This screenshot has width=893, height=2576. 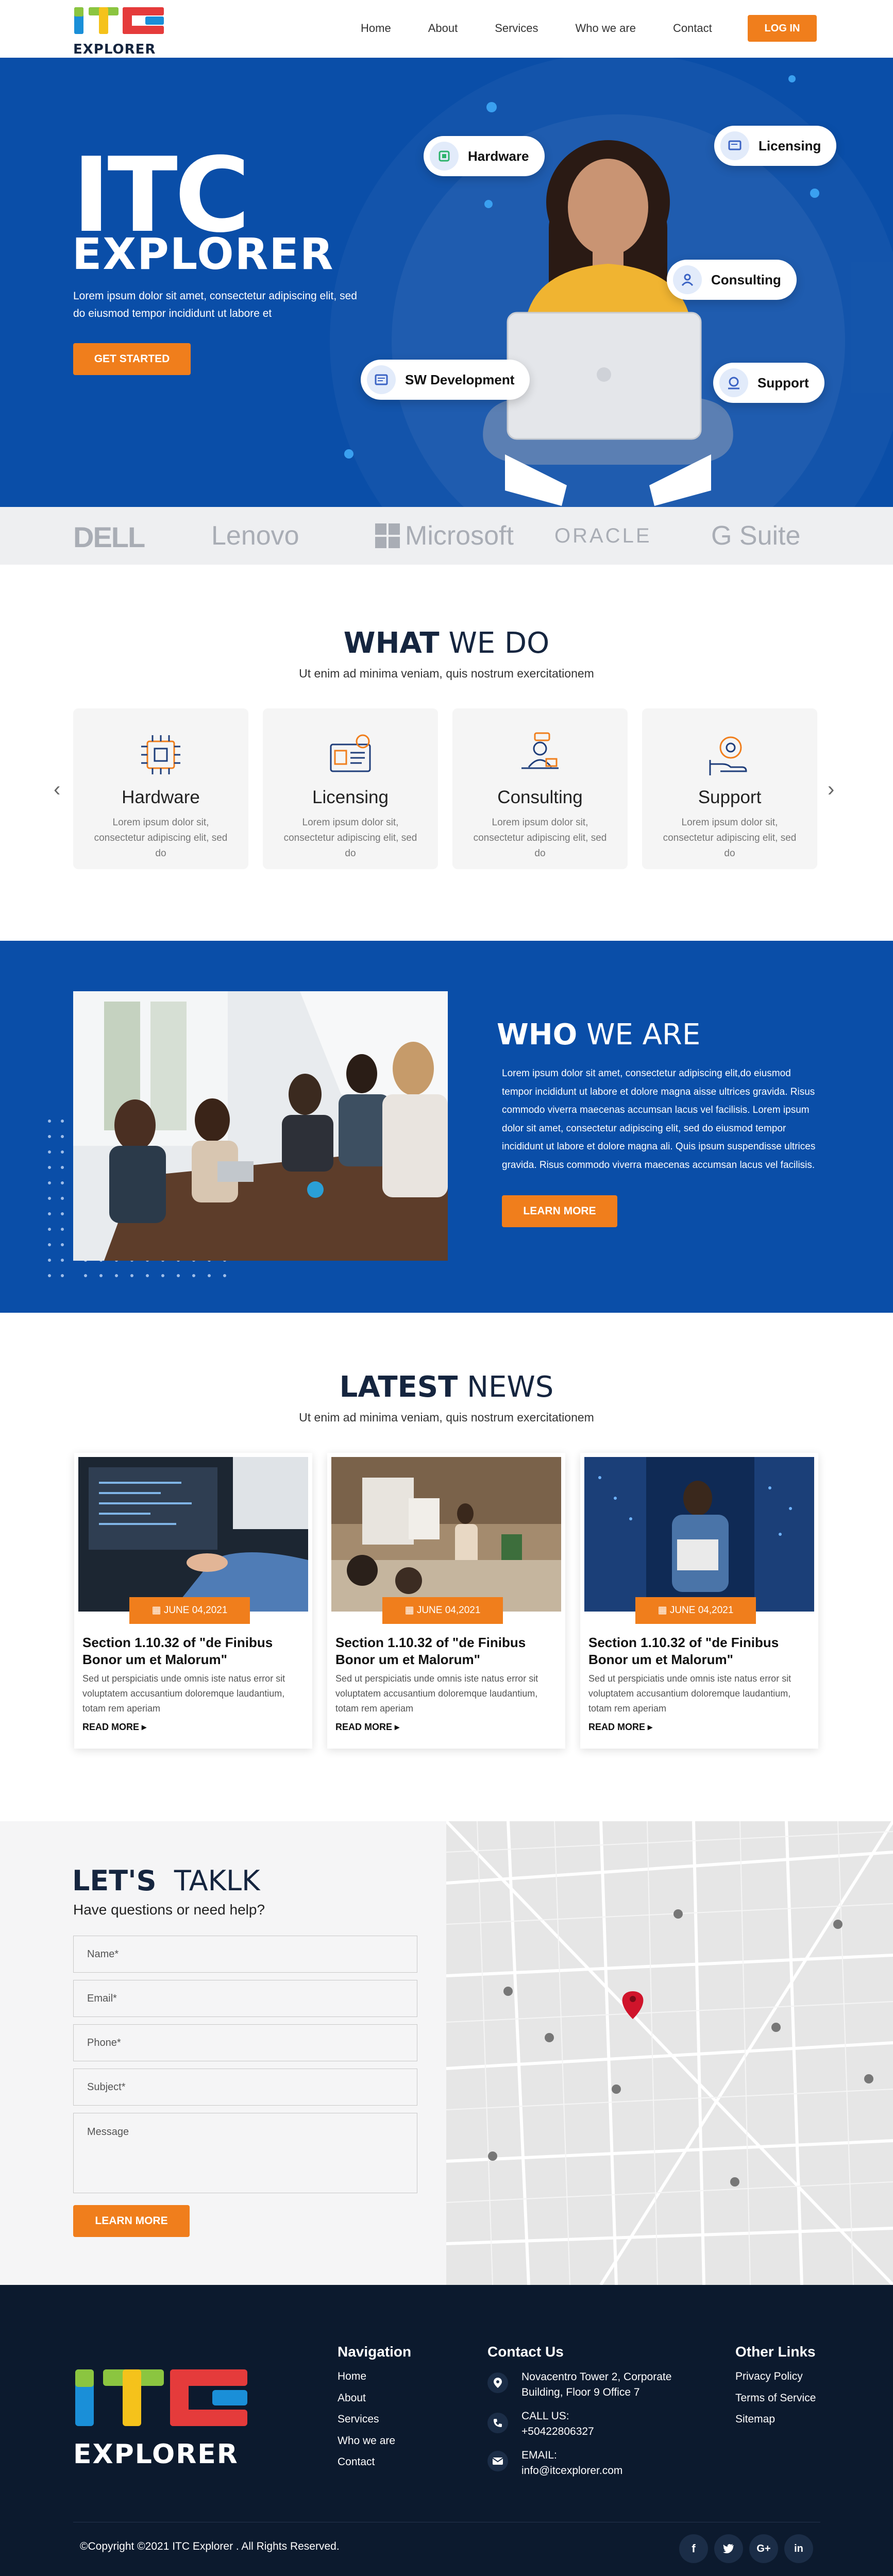 What do you see at coordinates (245, 1954) in the screenshot?
I see `name-field: Name*` at bounding box center [245, 1954].